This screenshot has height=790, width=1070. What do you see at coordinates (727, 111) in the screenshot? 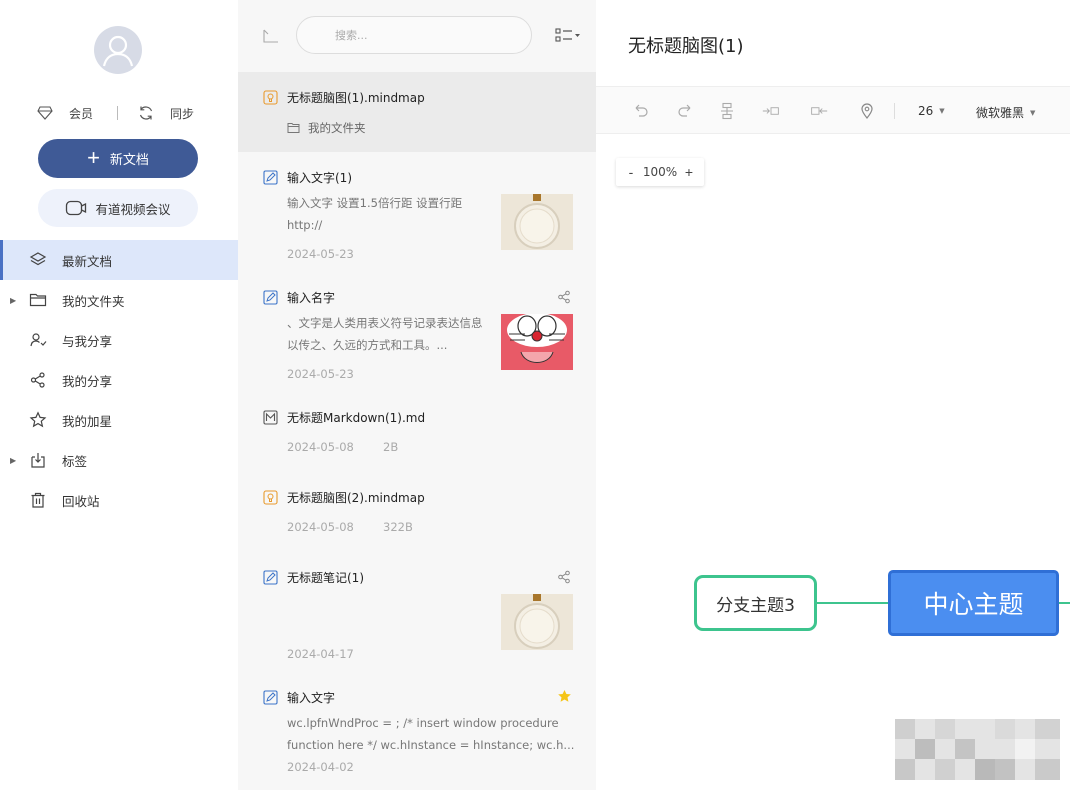
I see `insert-child-topic-icon` at bounding box center [727, 111].